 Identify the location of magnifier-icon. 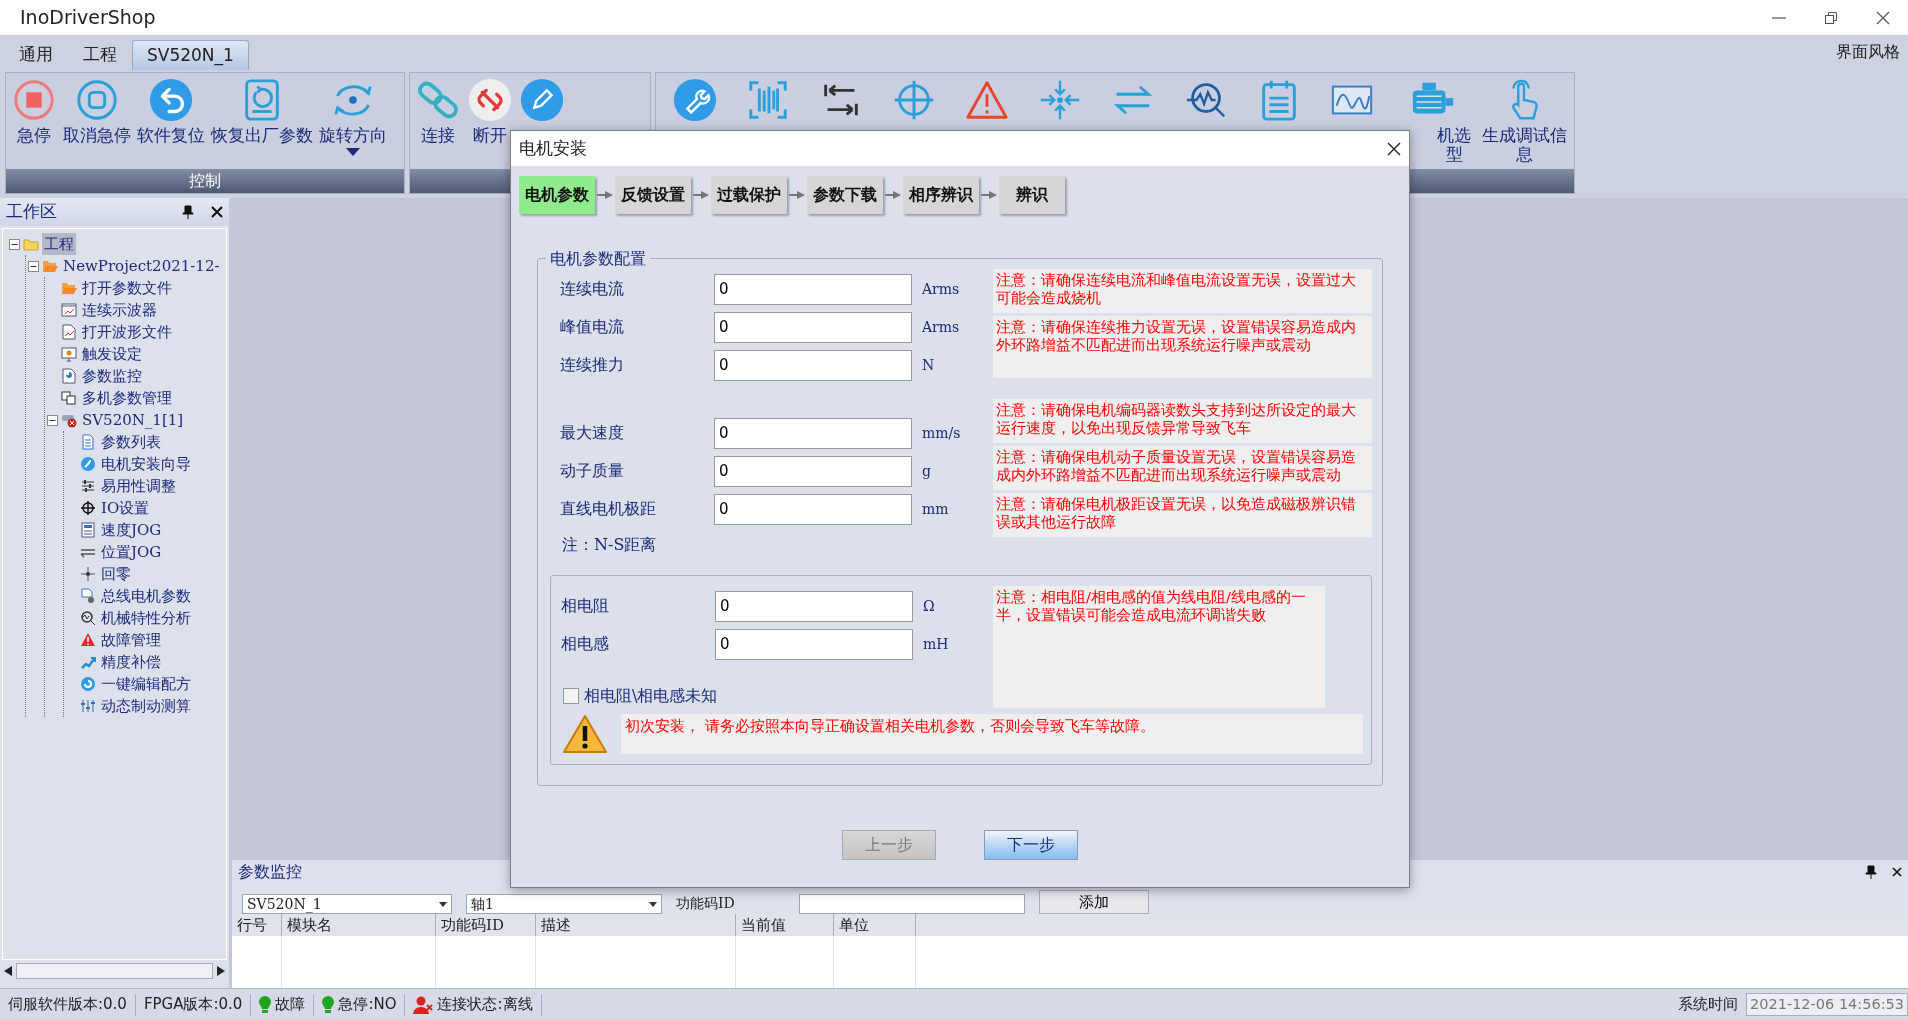
(88, 618).